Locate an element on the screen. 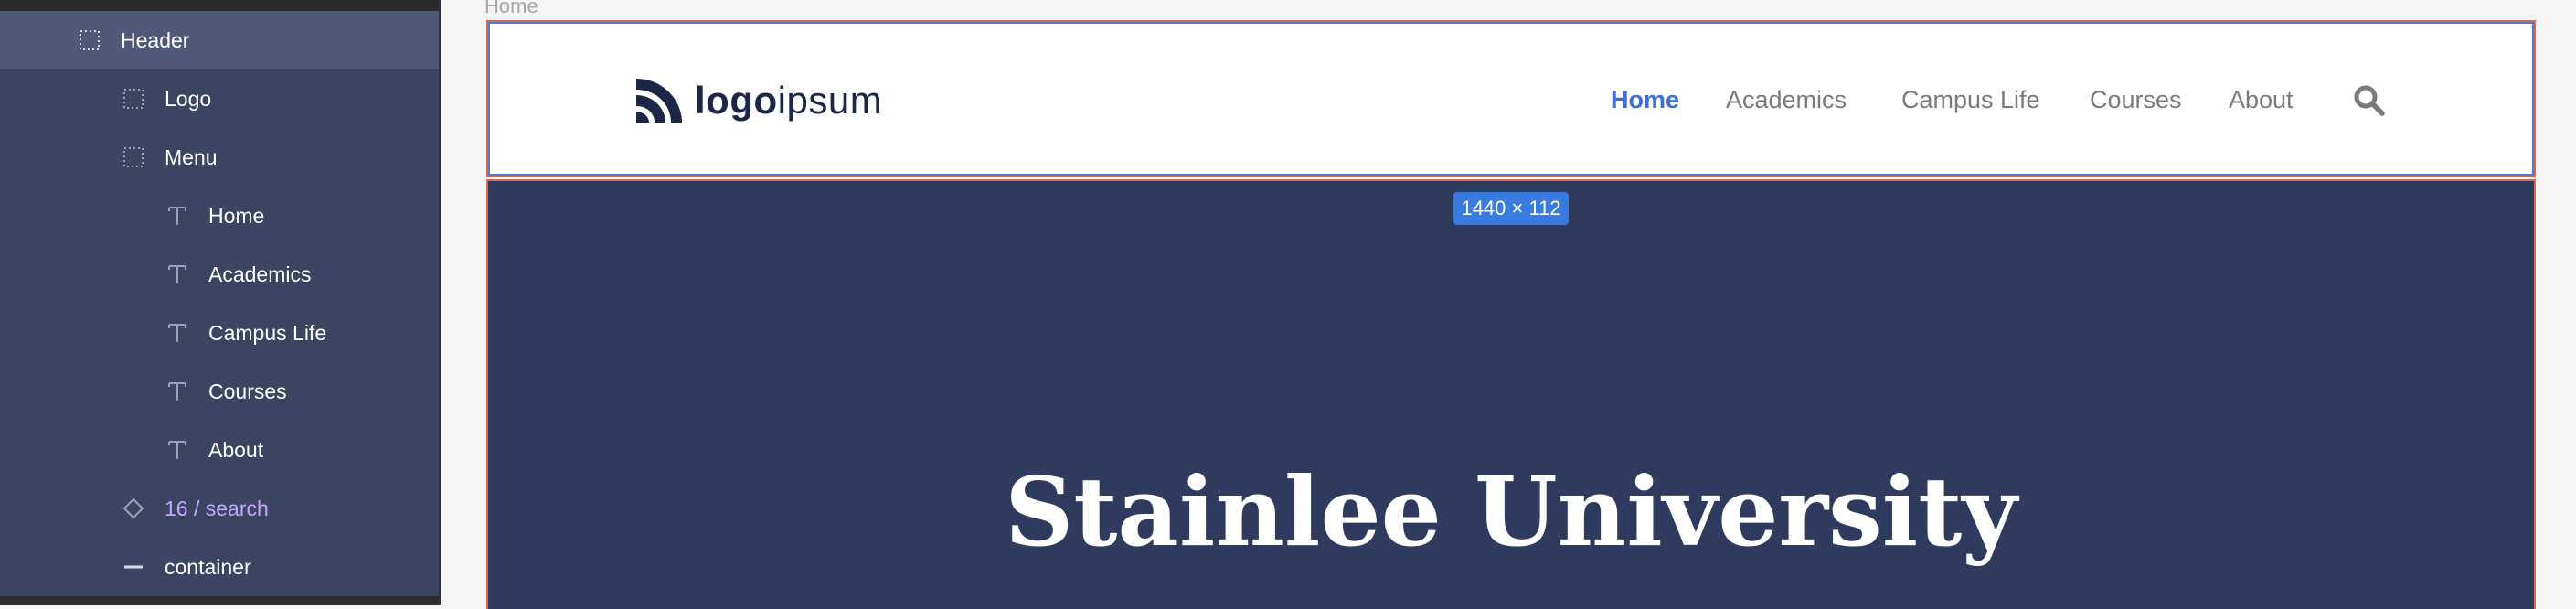 This screenshot has height=609, width=2576. logo: logoipsum is located at coordinates (758, 100).